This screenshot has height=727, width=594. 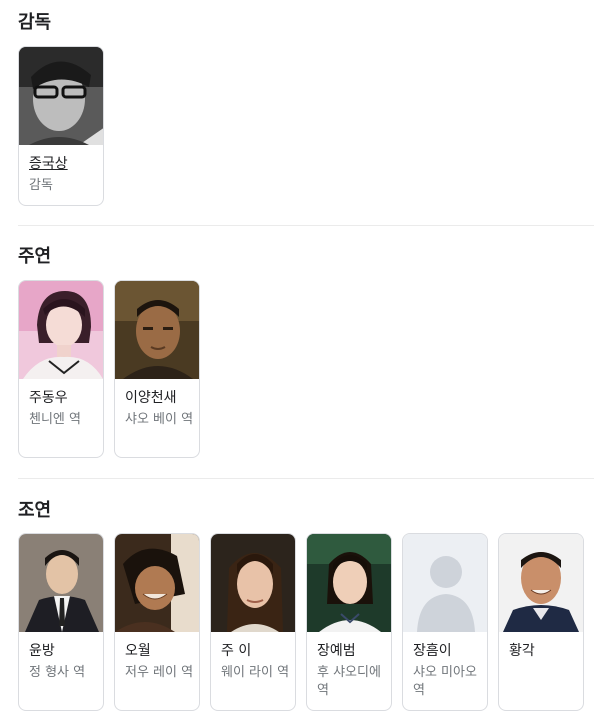 What do you see at coordinates (35, 510) in the screenshot?
I see `section-title: 조연` at bounding box center [35, 510].